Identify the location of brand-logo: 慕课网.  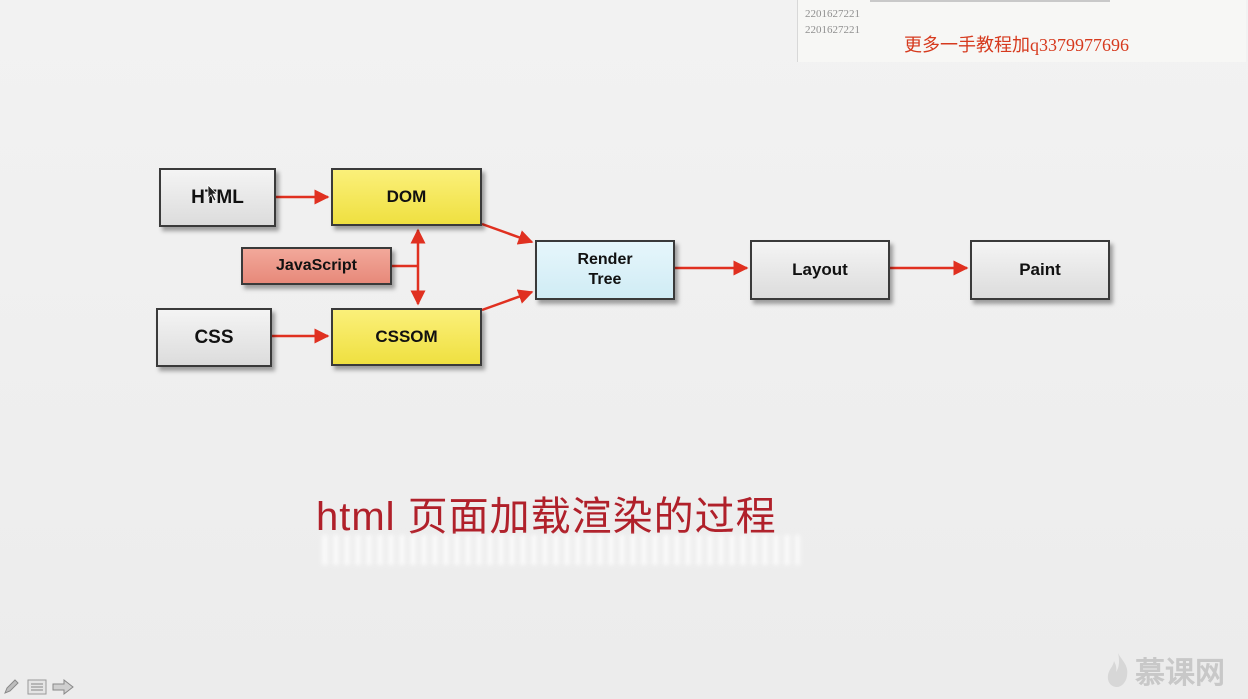
(1165, 670).